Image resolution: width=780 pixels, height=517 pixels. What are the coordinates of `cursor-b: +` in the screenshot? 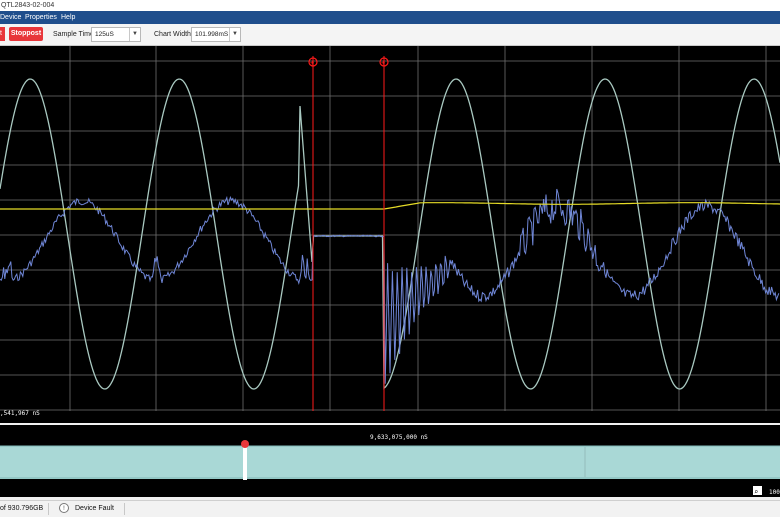 It's located at (384, 233).